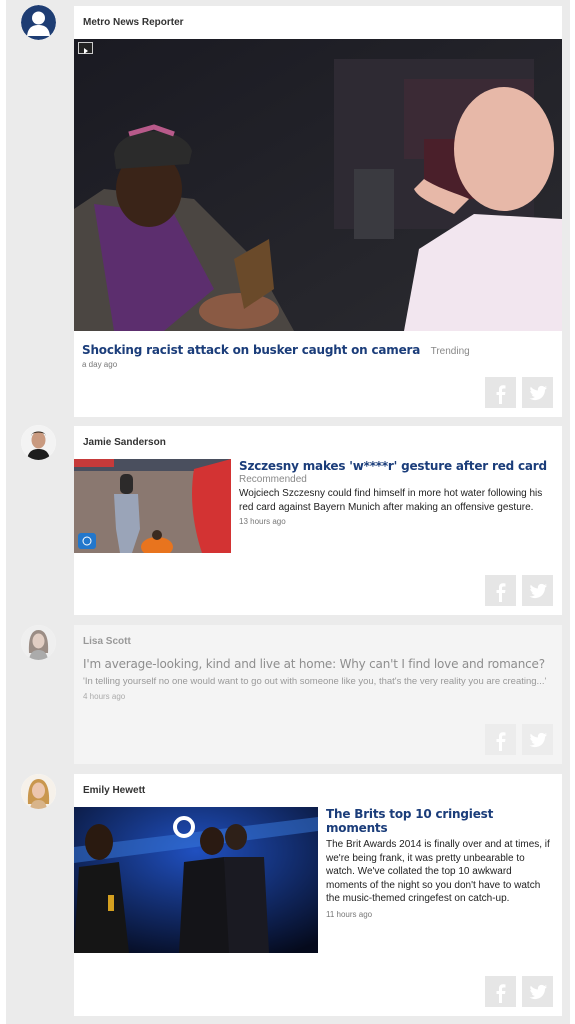 The height and width of the screenshot is (1024, 575). What do you see at coordinates (572, 512) in the screenshot?
I see `right-rail` at bounding box center [572, 512].